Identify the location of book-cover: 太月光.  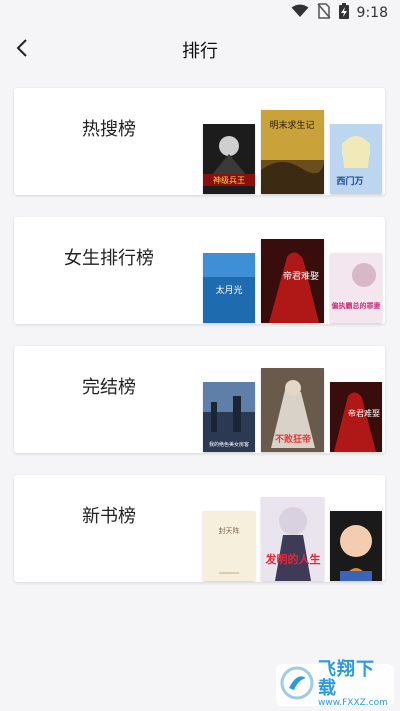
(229, 288).